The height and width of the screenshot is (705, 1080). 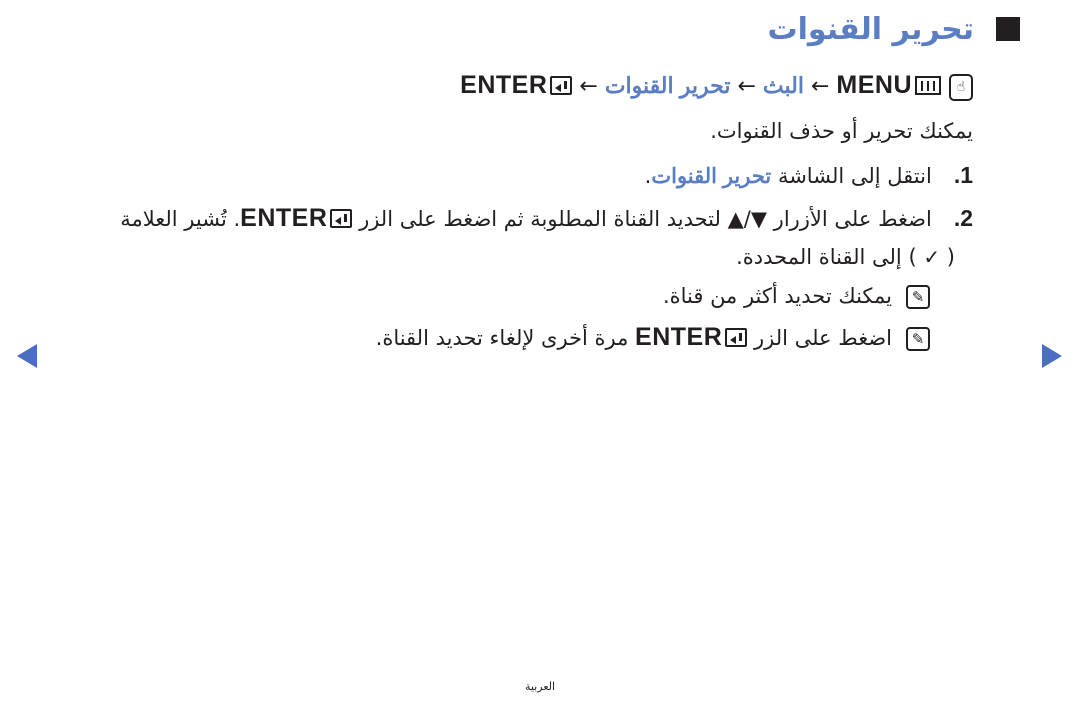 I want to click on path-step-broadcast: البث, so click(x=783, y=85).